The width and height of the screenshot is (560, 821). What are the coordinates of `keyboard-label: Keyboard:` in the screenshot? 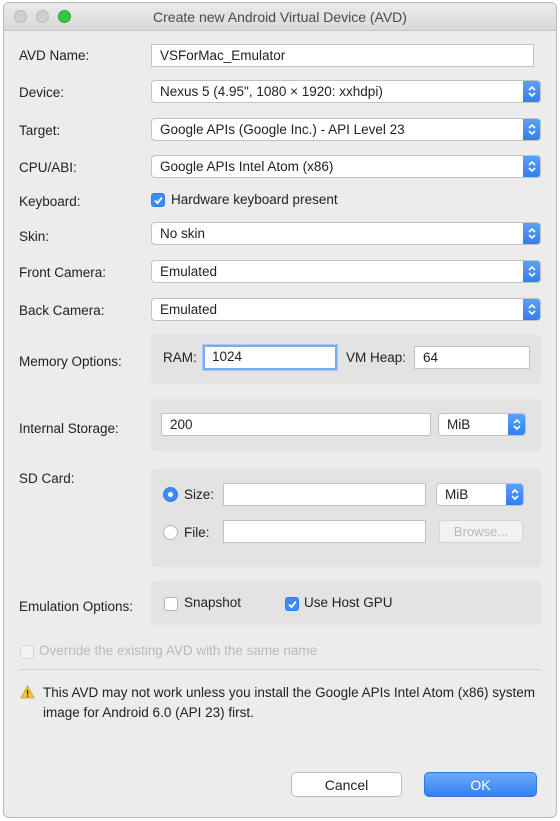 It's located at (50, 201).